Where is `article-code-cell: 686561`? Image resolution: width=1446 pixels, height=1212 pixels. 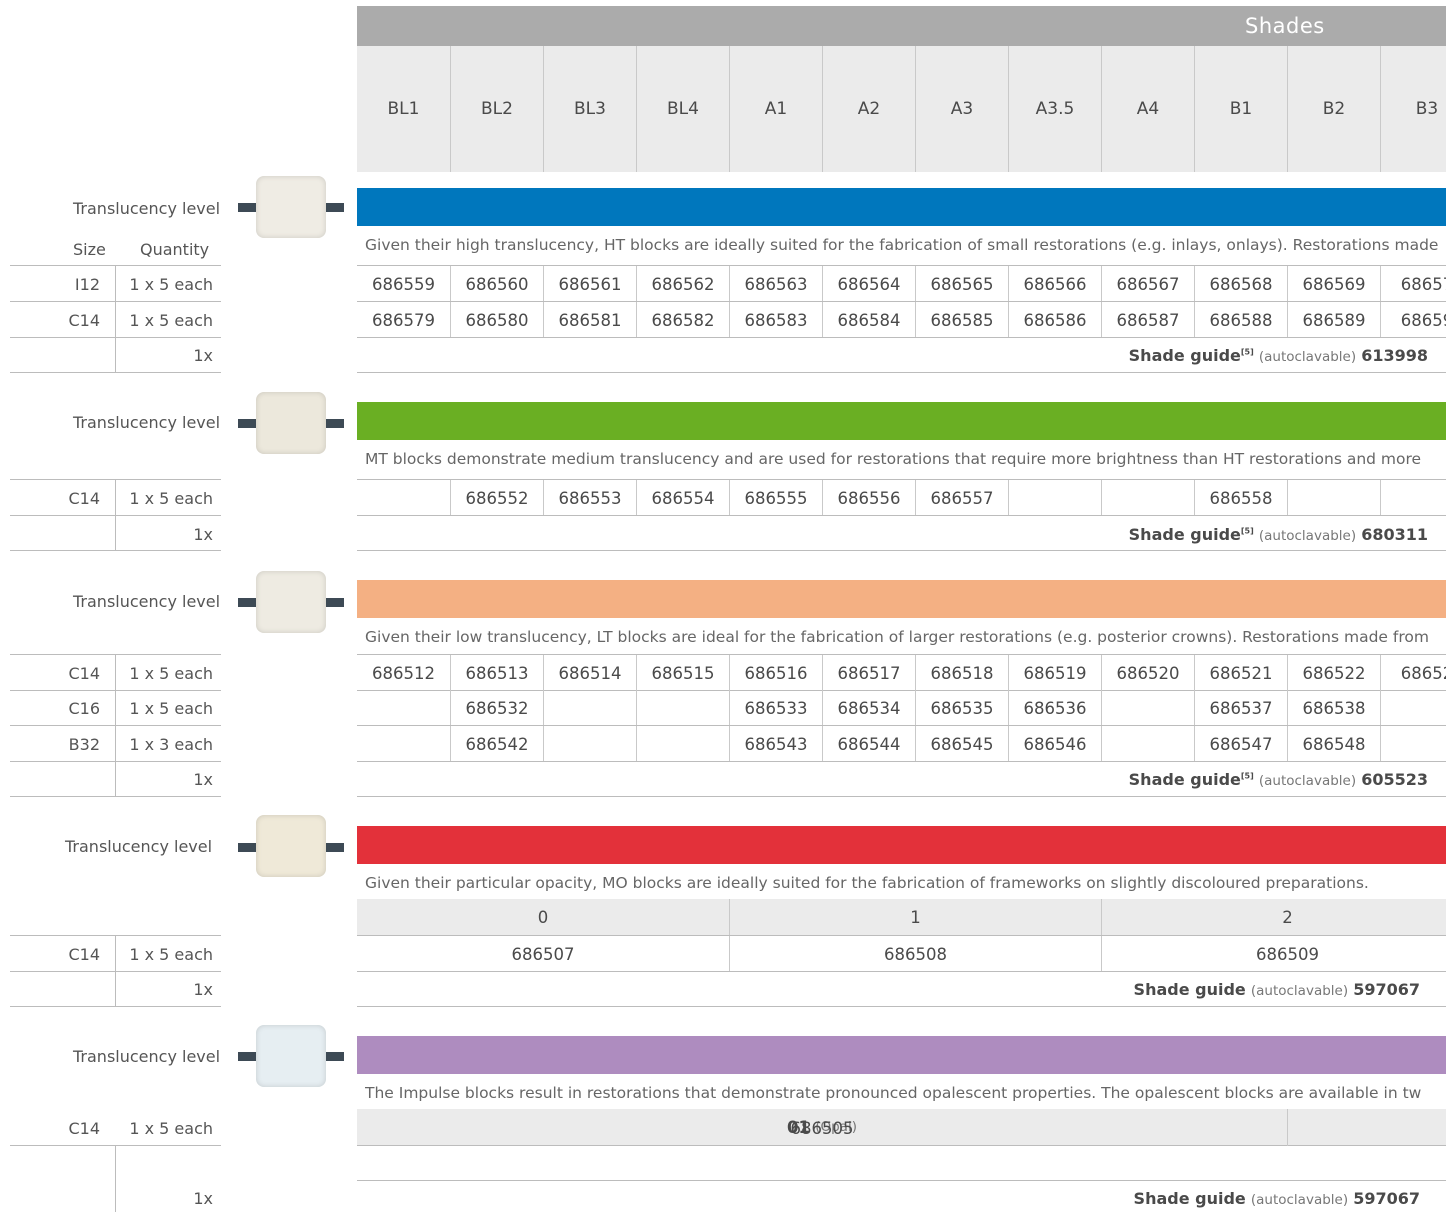
article-code-cell: 686561 is located at coordinates (589, 284).